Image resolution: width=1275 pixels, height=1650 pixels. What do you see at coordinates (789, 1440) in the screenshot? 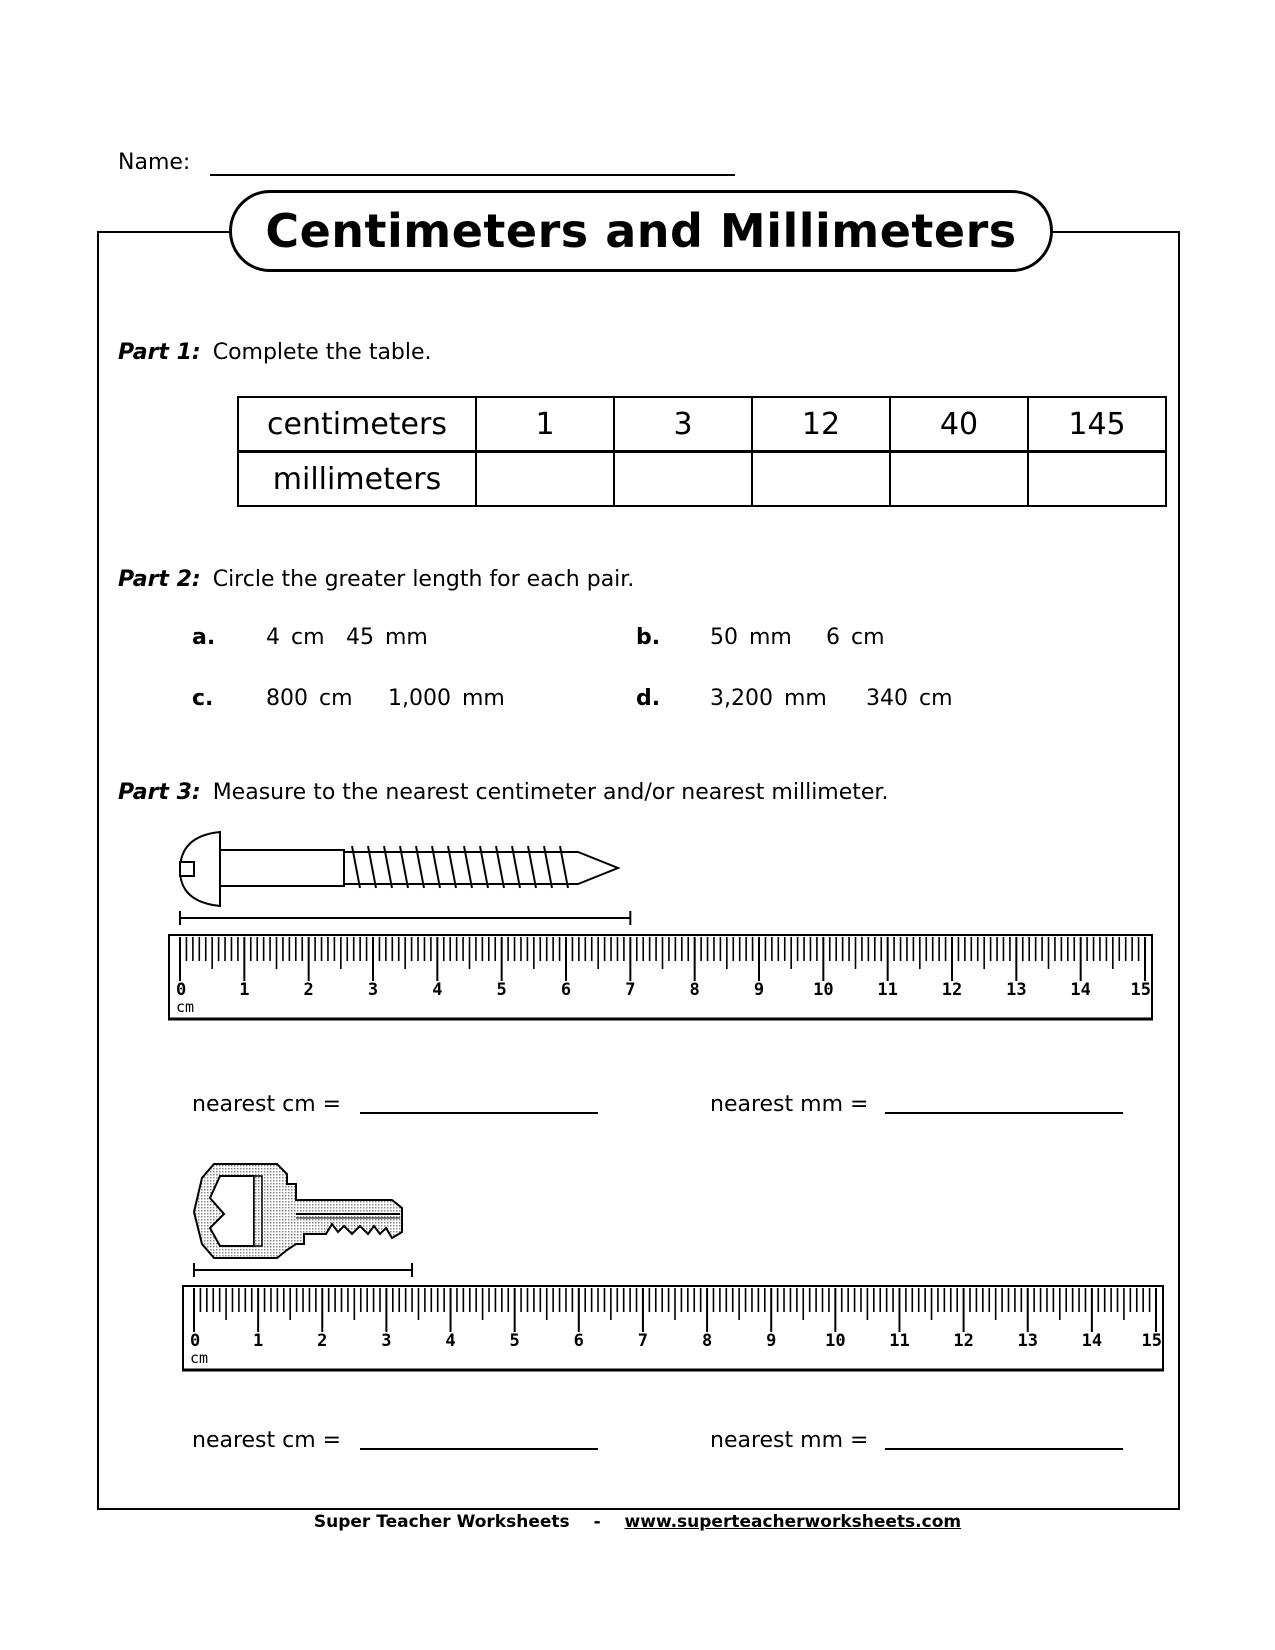
I see `key-answer-mm-label: nearest mm =` at bounding box center [789, 1440].